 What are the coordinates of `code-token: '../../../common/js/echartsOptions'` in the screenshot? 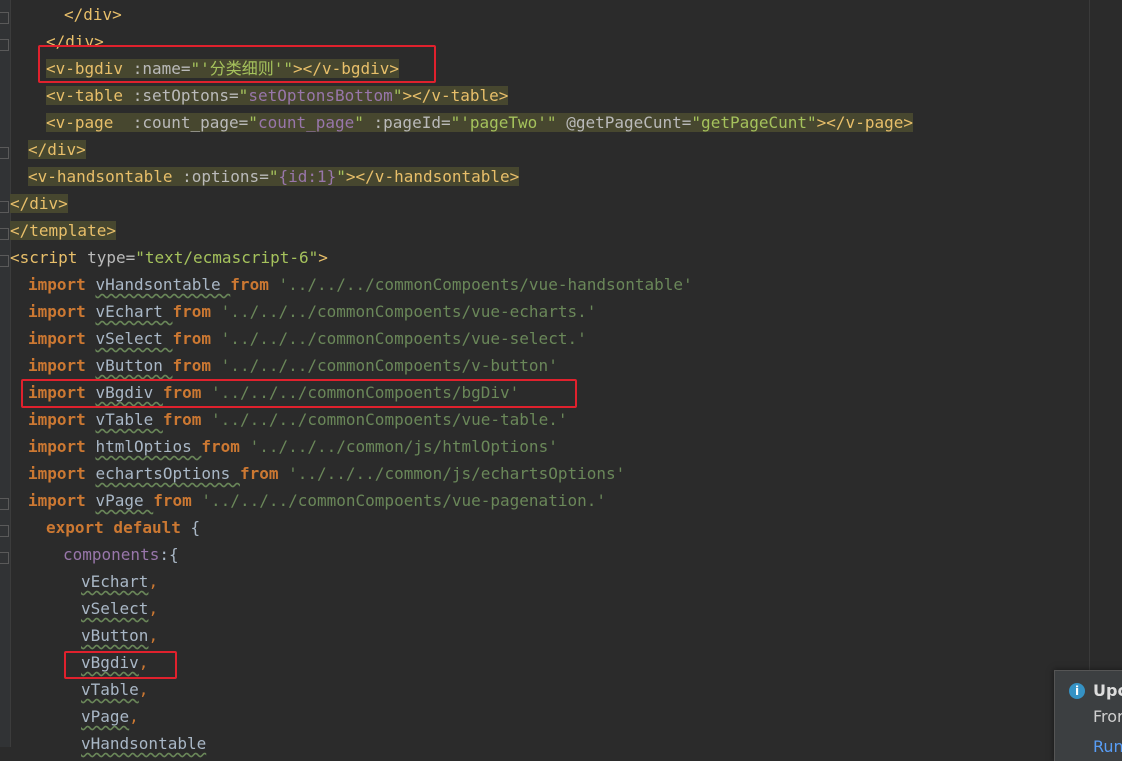 It's located at (457, 473).